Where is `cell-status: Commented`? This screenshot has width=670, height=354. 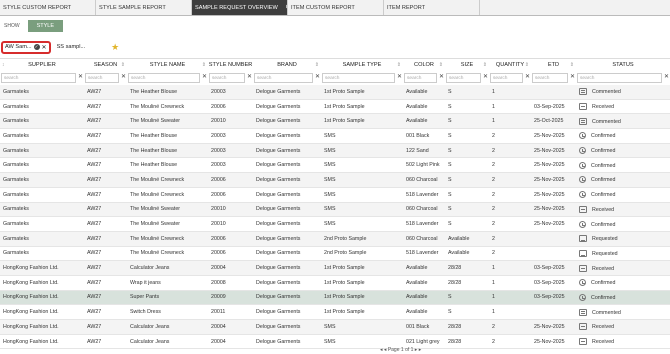
cell-status: Commented is located at coordinates (623, 312).